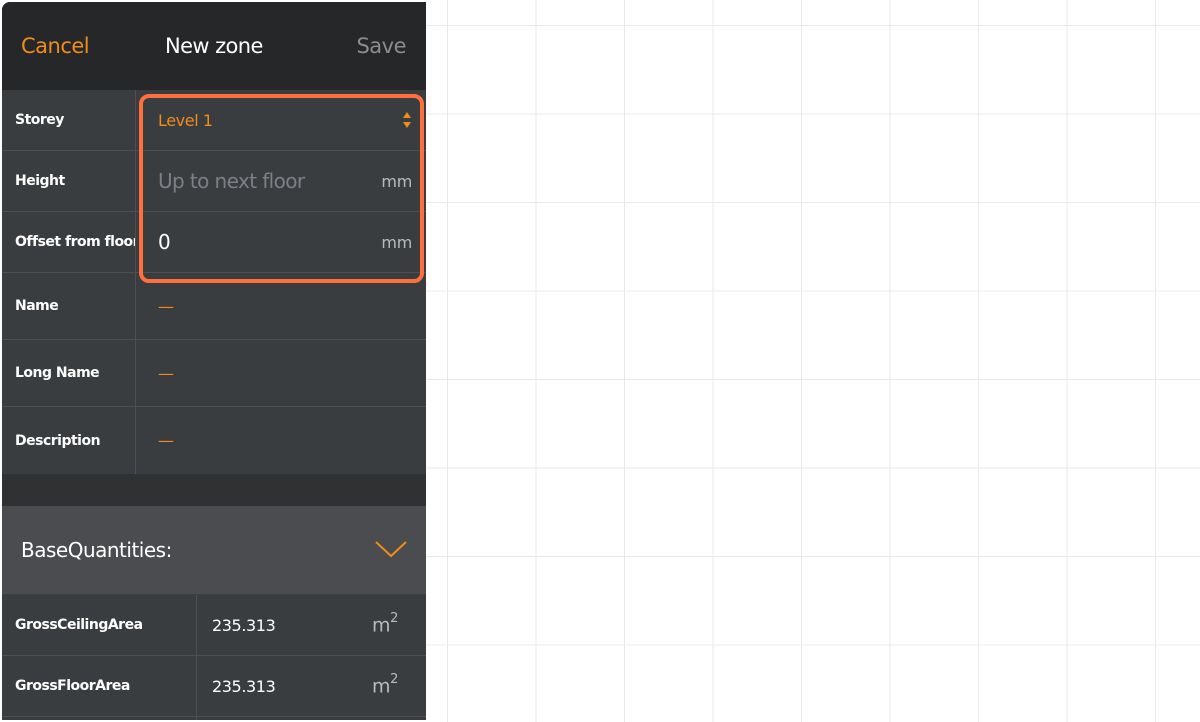  I want to click on base-quantities-header: BaseQuantities:, so click(214, 550).